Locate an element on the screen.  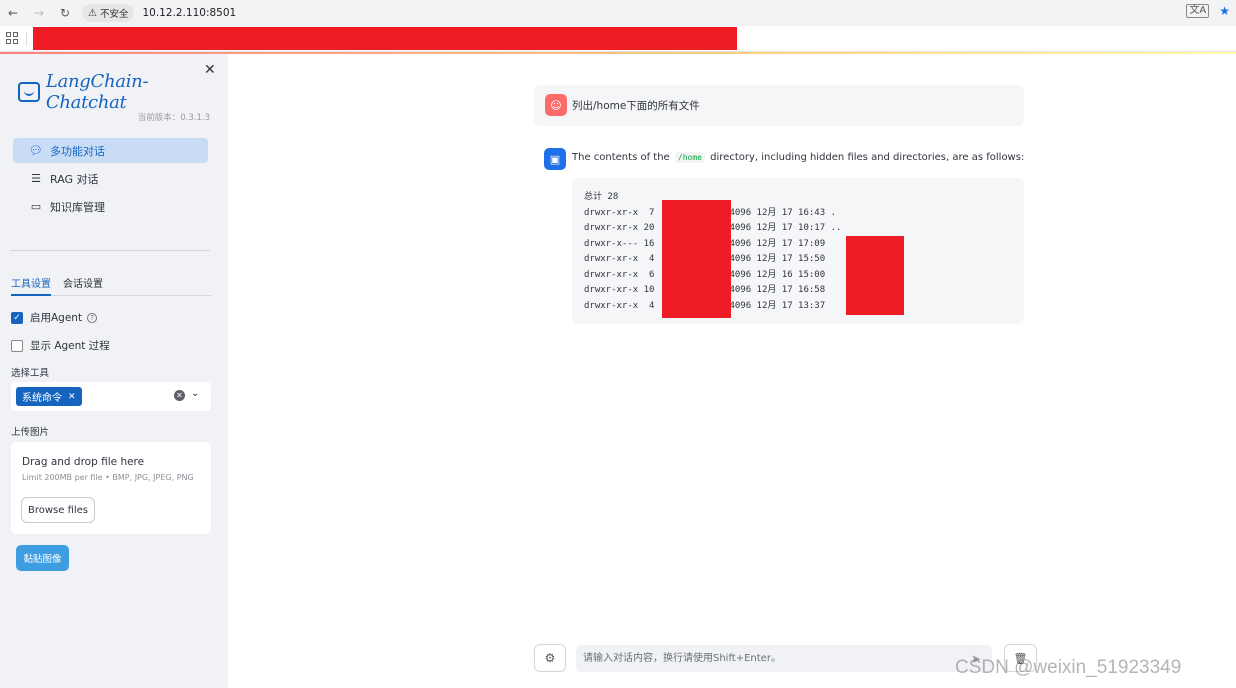
nav-item-multifunction-chat: 💬︎ 多功能对话 is located at coordinates (110, 150).